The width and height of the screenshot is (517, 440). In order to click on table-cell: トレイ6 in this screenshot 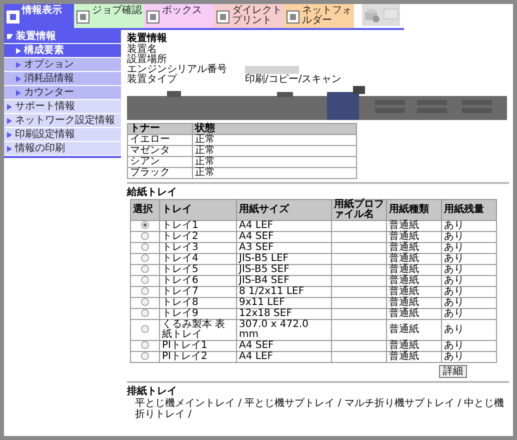, I will do `click(198, 281)`.